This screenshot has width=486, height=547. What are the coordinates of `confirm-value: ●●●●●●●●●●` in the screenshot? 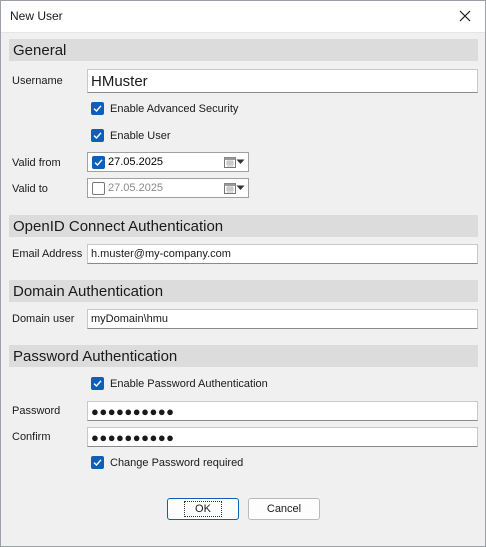 It's located at (133, 437).